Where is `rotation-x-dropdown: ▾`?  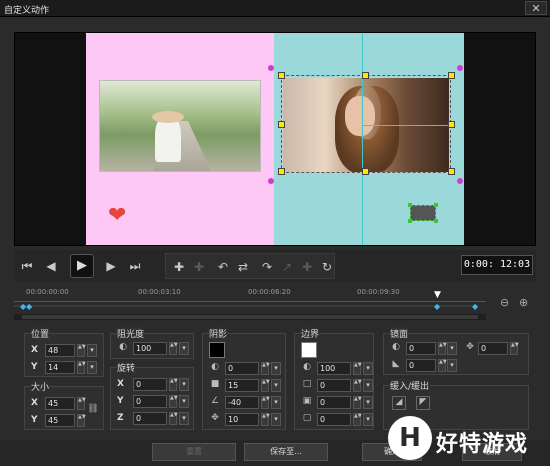 rotation-x-dropdown: ▾ is located at coordinates (184, 384).